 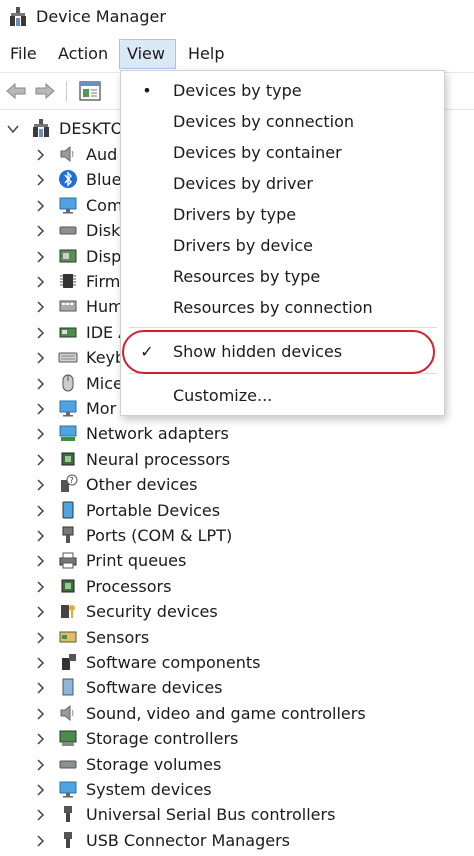 I want to click on tree-row: Print queues, so click(x=237, y=560).